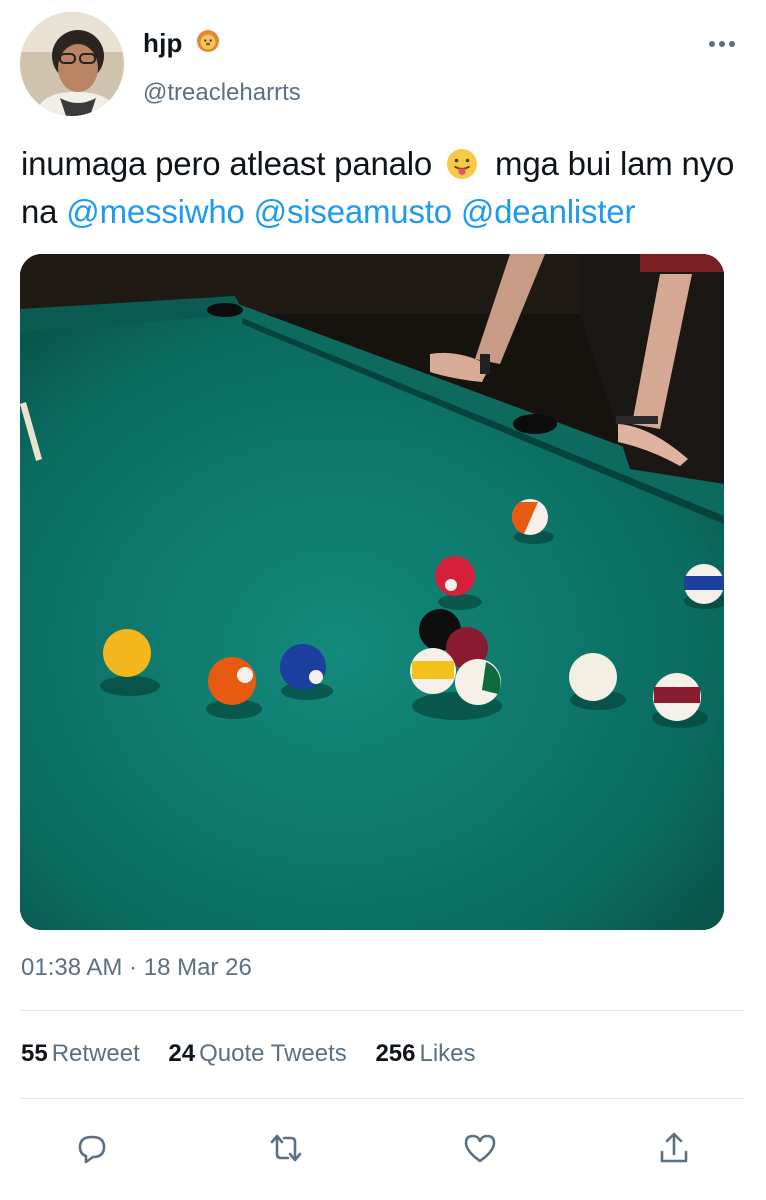  I want to click on user-handle: @treacleharrts, so click(222, 93).